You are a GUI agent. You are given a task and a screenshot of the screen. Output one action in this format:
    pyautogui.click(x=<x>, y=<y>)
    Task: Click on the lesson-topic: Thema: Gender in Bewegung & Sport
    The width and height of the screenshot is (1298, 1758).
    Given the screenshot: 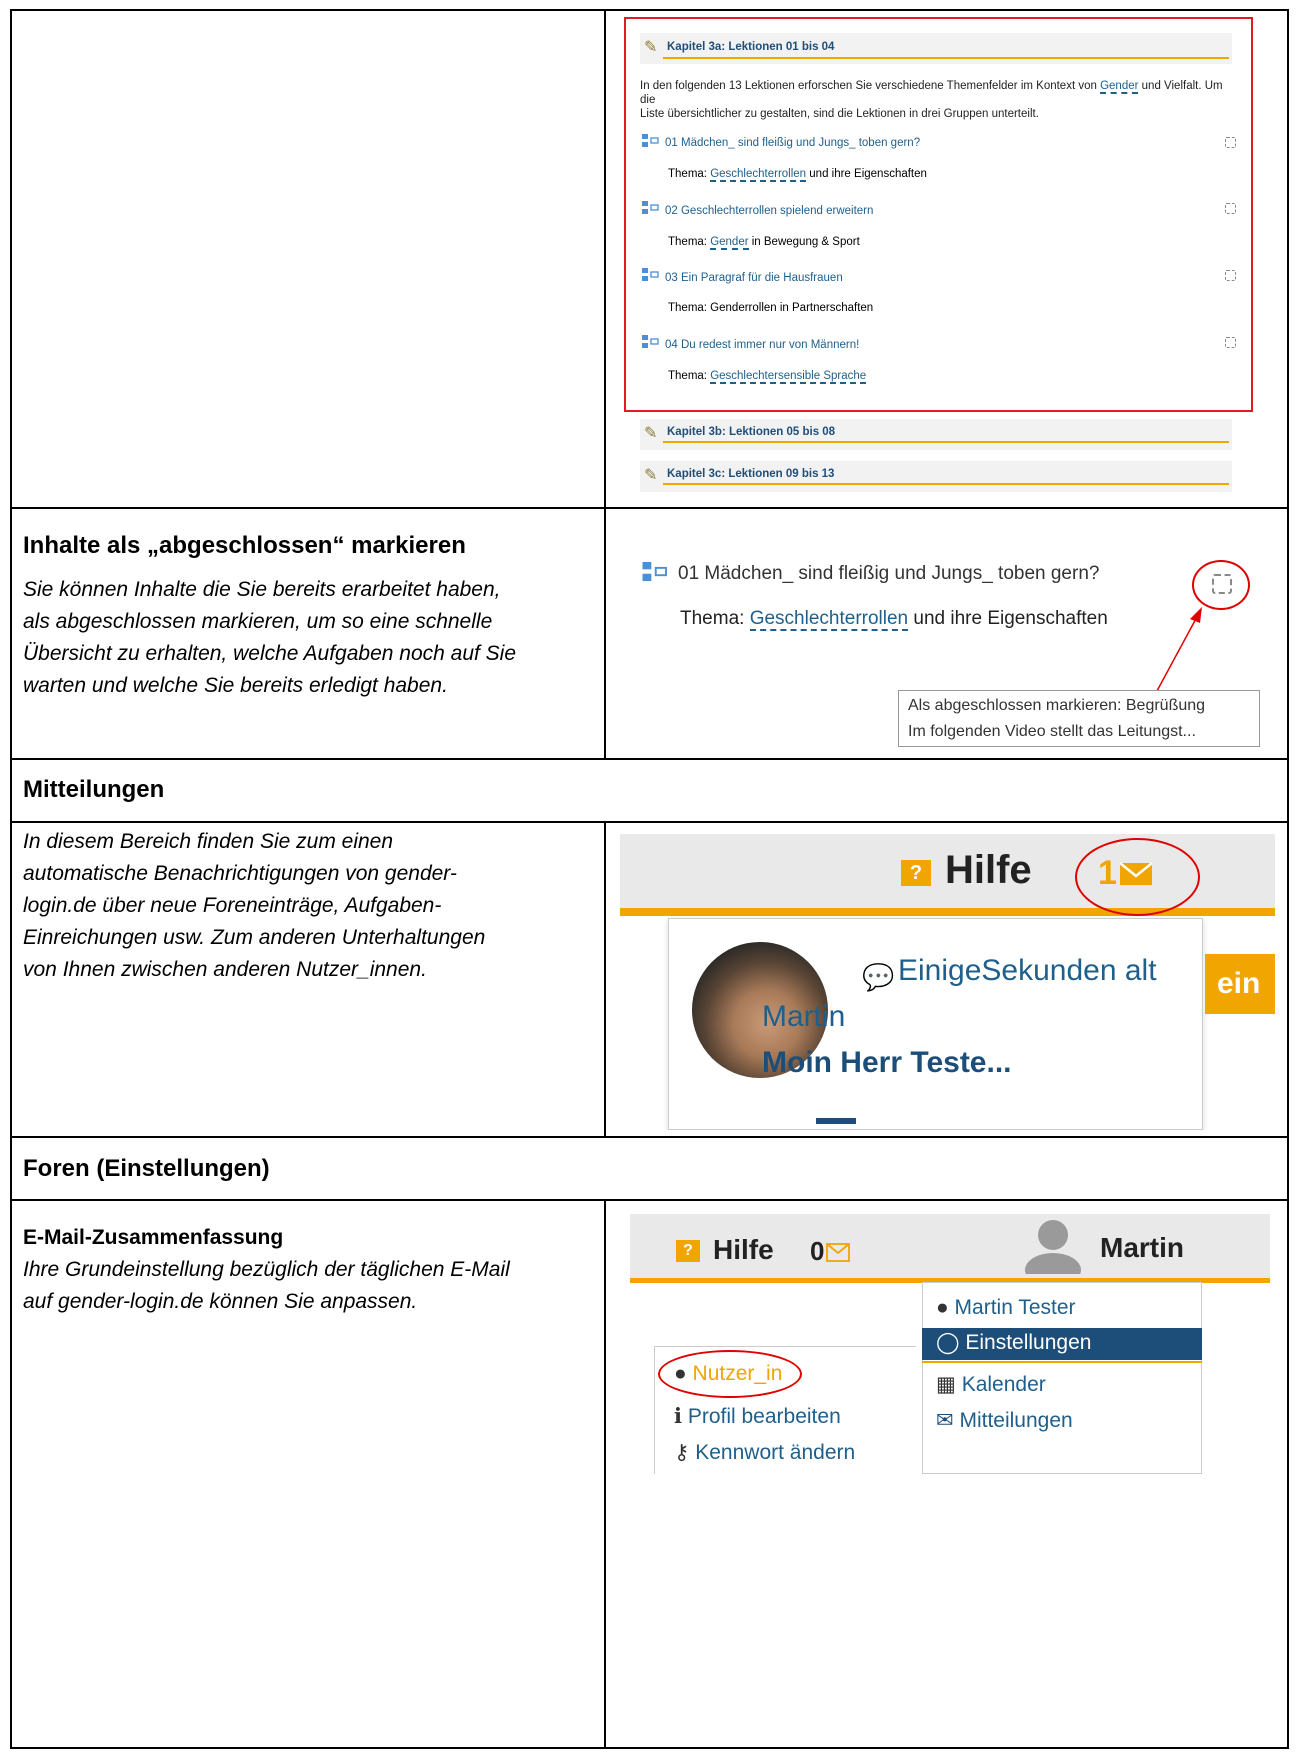 What is the action you would take?
    pyautogui.click(x=764, y=243)
    